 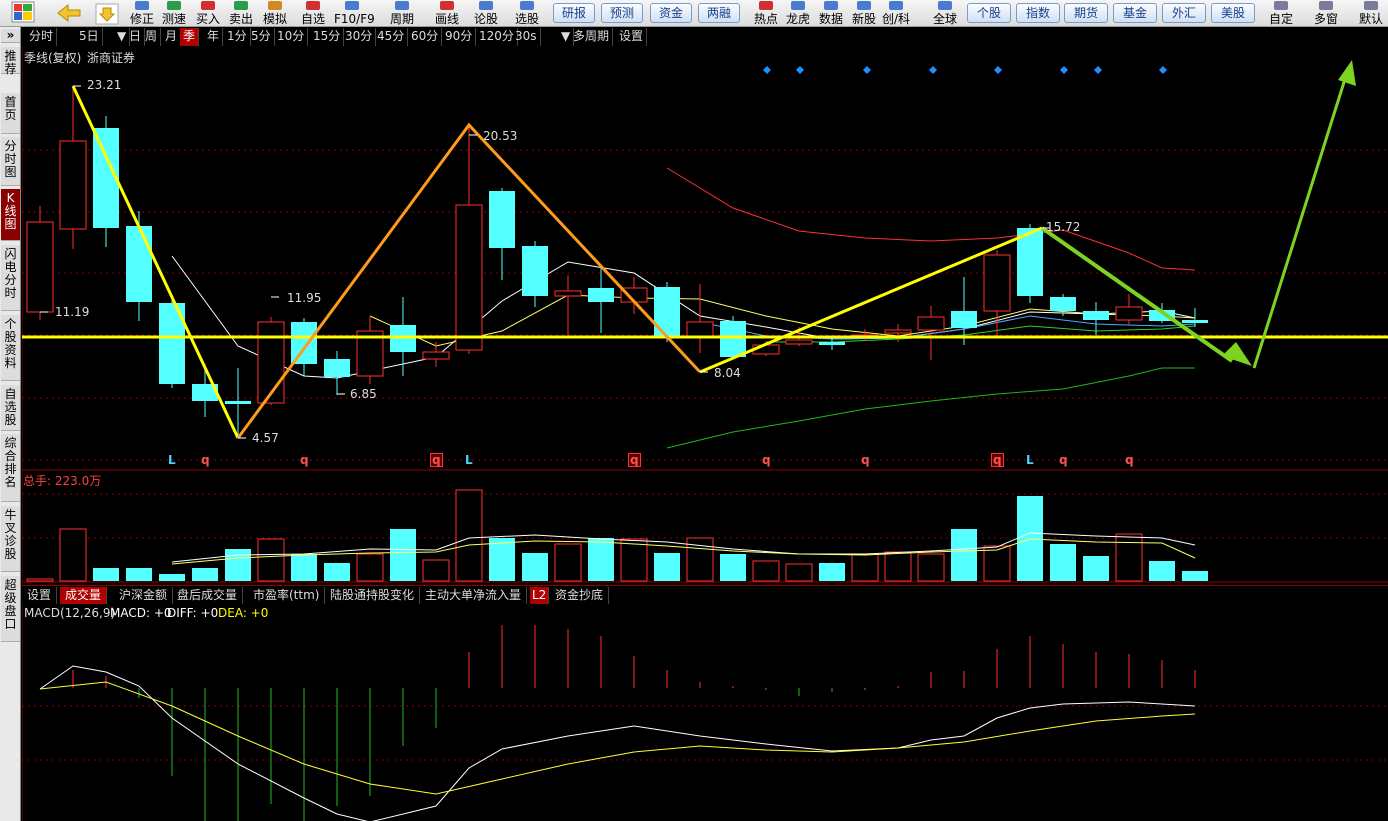 What do you see at coordinates (354, 13) in the screenshot?
I see `toolbar-button-6: F10/F9` at bounding box center [354, 13].